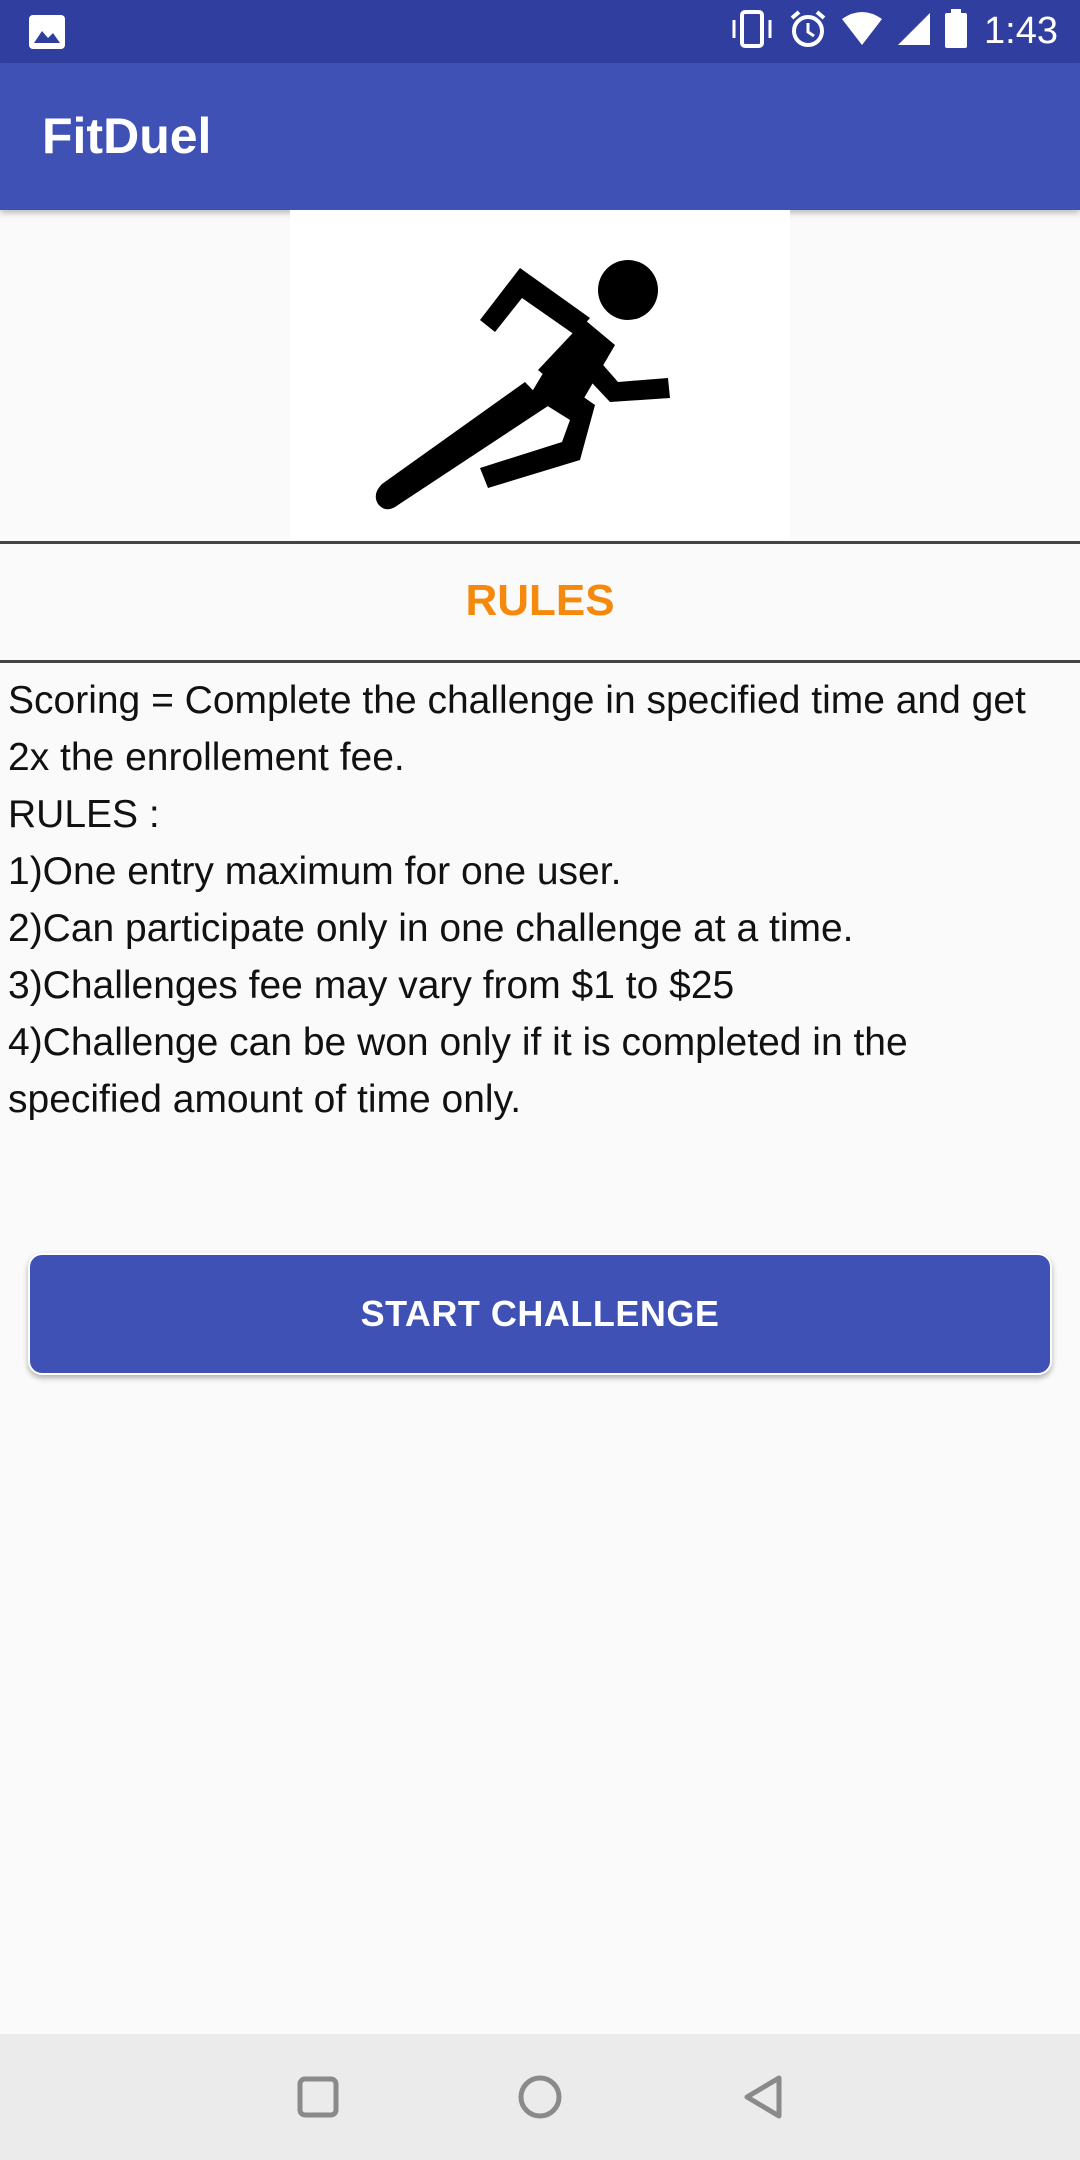 The width and height of the screenshot is (1080, 2160). I want to click on rules-label-line: RULES :, so click(84, 814).